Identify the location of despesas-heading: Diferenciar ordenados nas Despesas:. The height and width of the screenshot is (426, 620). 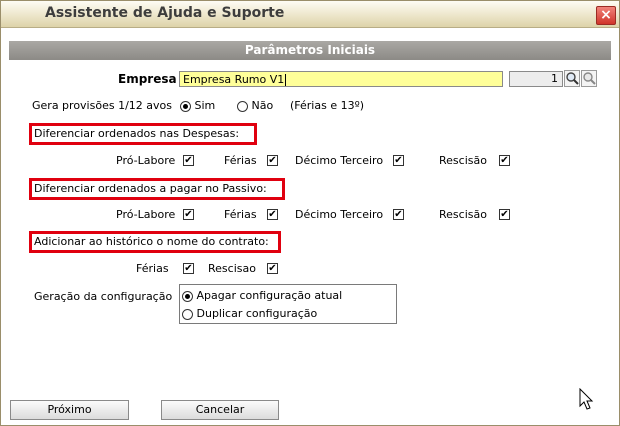
(137, 133).